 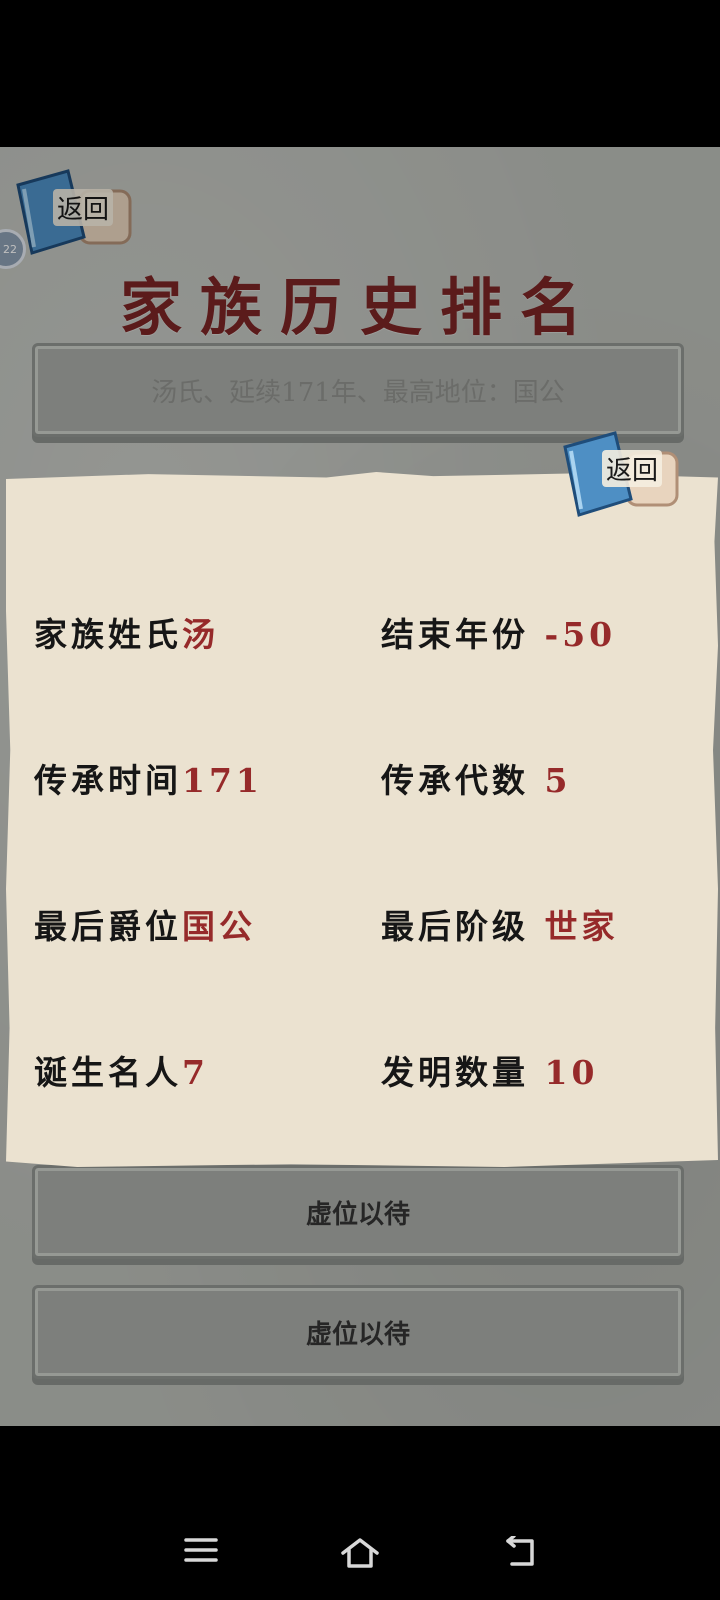 What do you see at coordinates (126, 634) in the screenshot?
I see `stat-family-surname: 家族姓氏汤` at bounding box center [126, 634].